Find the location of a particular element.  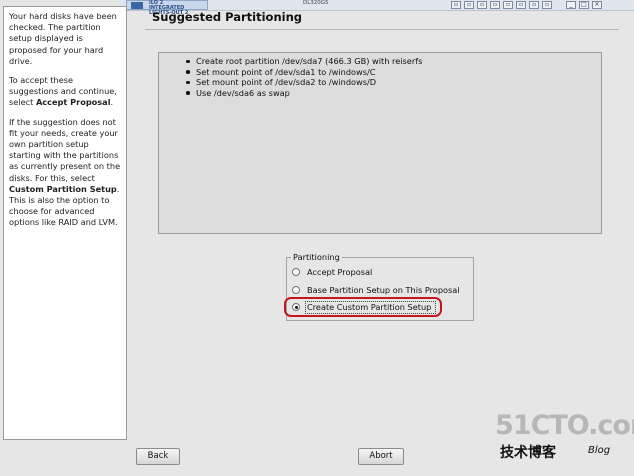

close-icon: × is located at coordinates (597, 5).